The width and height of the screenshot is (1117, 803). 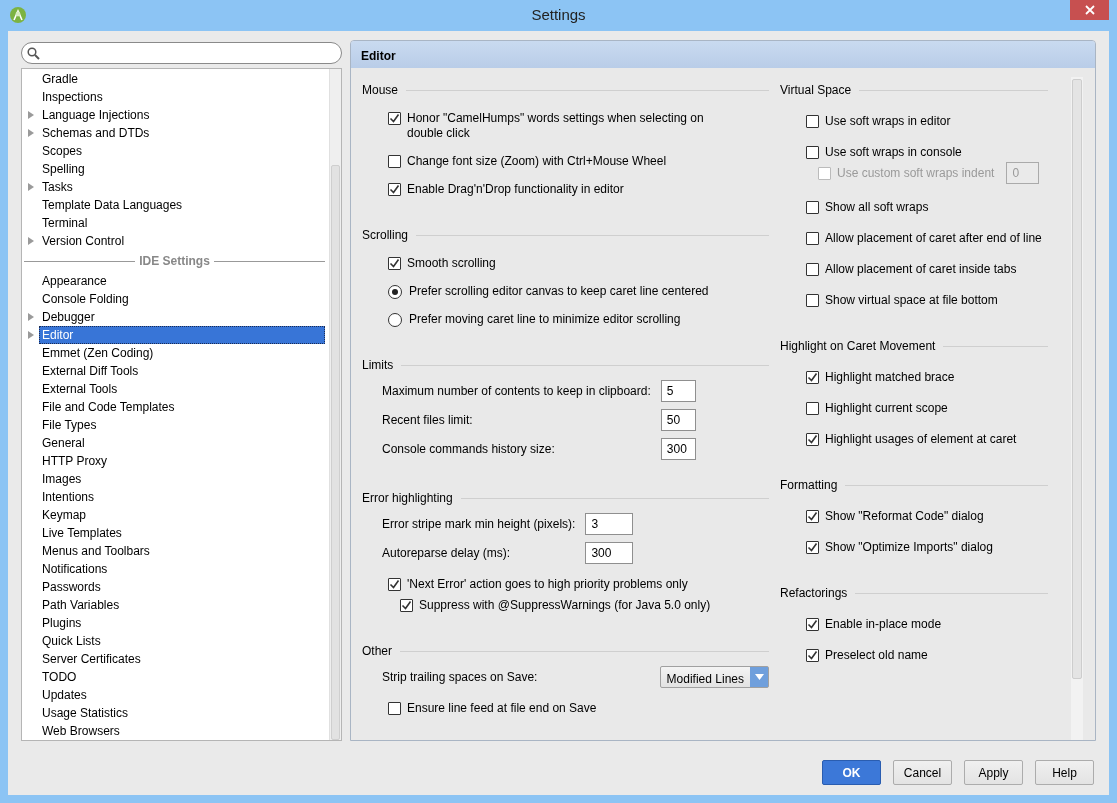 What do you see at coordinates (377, 651) in the screenshot?
I see `section-title: Other` at bounding box center [377, 651].